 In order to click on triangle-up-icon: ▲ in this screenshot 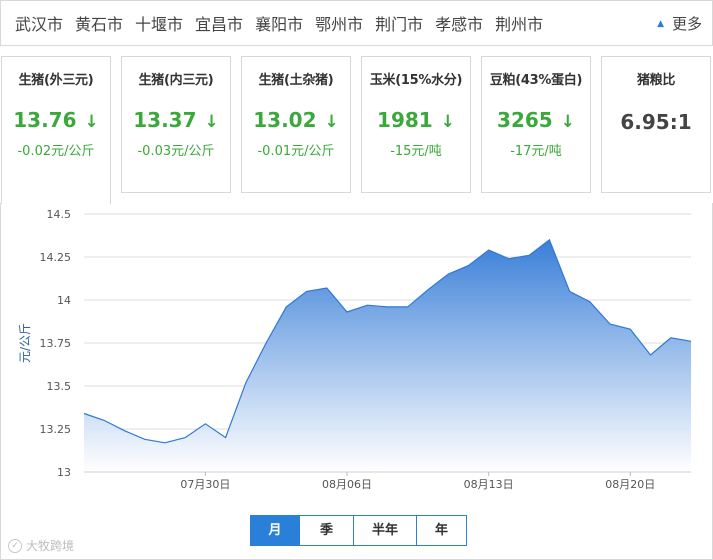, I will do `click(660, 23)`.